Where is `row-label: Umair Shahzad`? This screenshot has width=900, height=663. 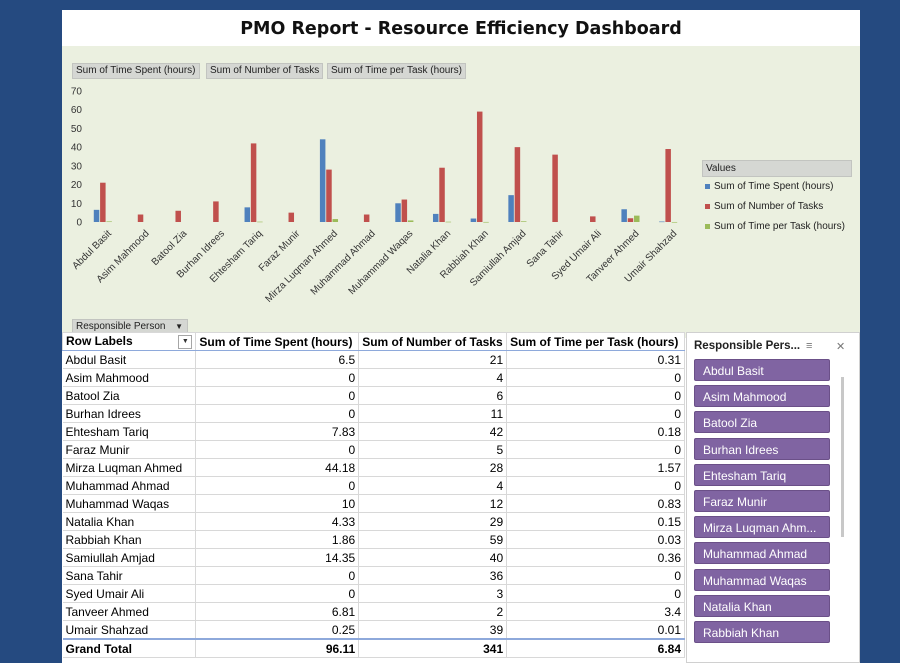 row-label: Umair Shahzad is located at coordinates (129, 630).